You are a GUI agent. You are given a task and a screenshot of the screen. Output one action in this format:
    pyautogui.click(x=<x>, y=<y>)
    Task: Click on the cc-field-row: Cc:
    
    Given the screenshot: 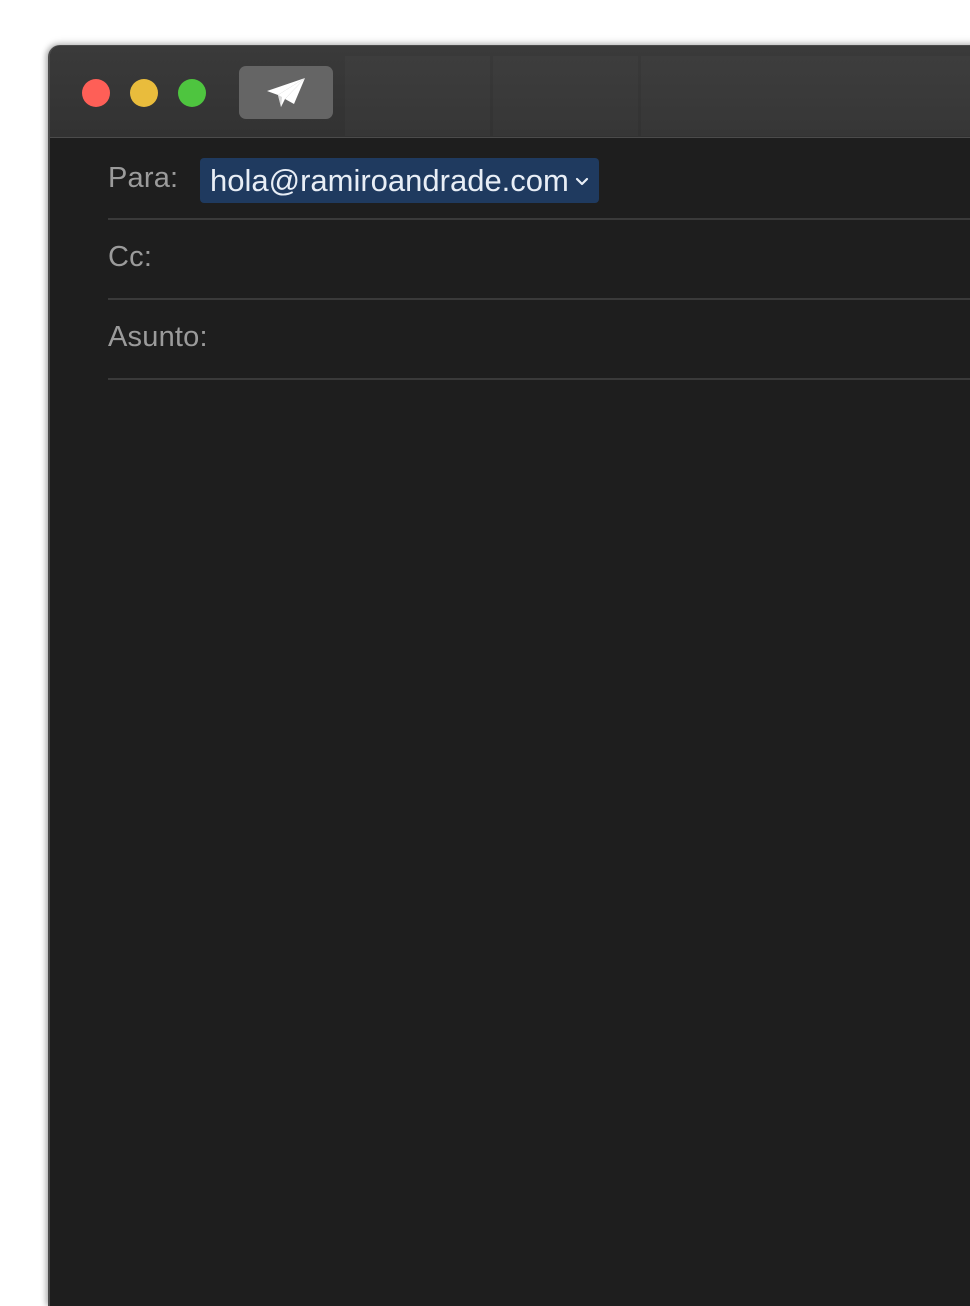 What is the action you would take?
    pyautogui.click(x=539, y=259)
    